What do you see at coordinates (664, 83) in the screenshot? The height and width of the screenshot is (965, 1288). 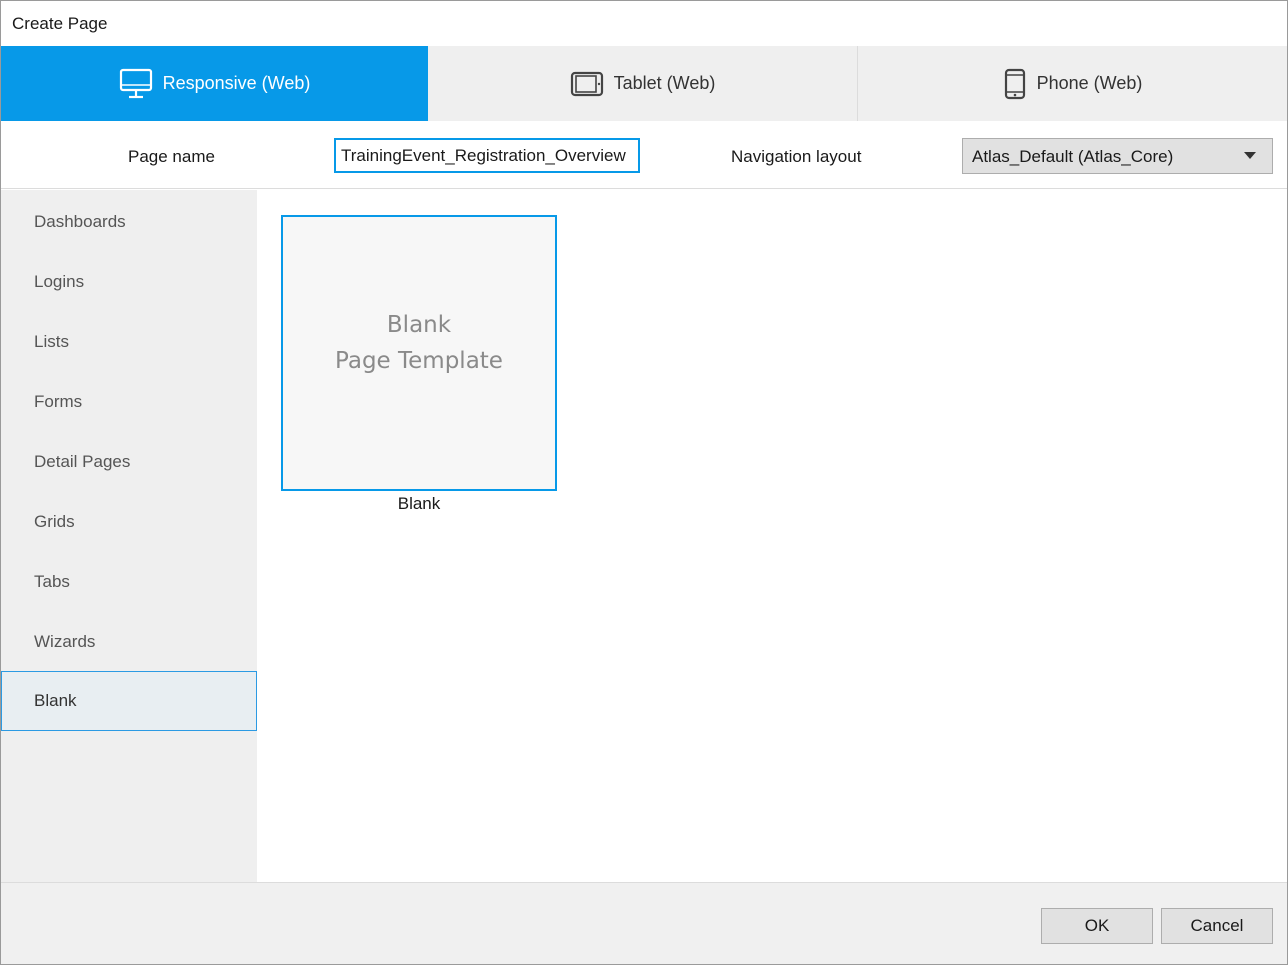 I see `tab-label: Tablet (Web)` at bounding box center [664, 83].